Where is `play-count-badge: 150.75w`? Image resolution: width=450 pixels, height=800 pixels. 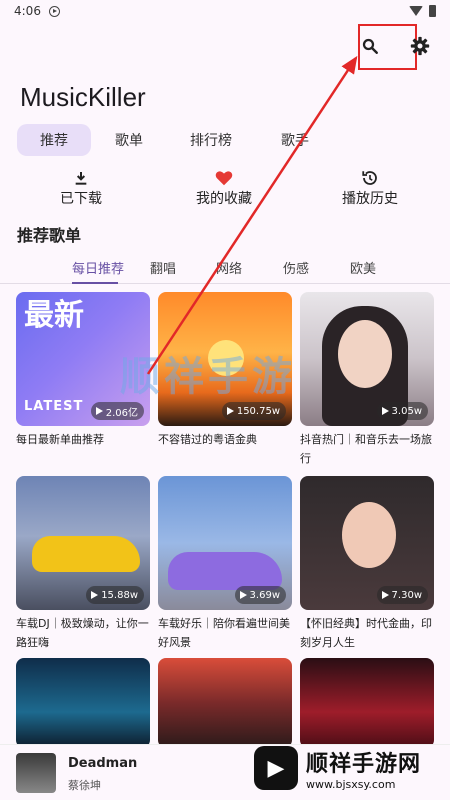 play-count-badge: 150.75w is located at coordinates (253, 411).